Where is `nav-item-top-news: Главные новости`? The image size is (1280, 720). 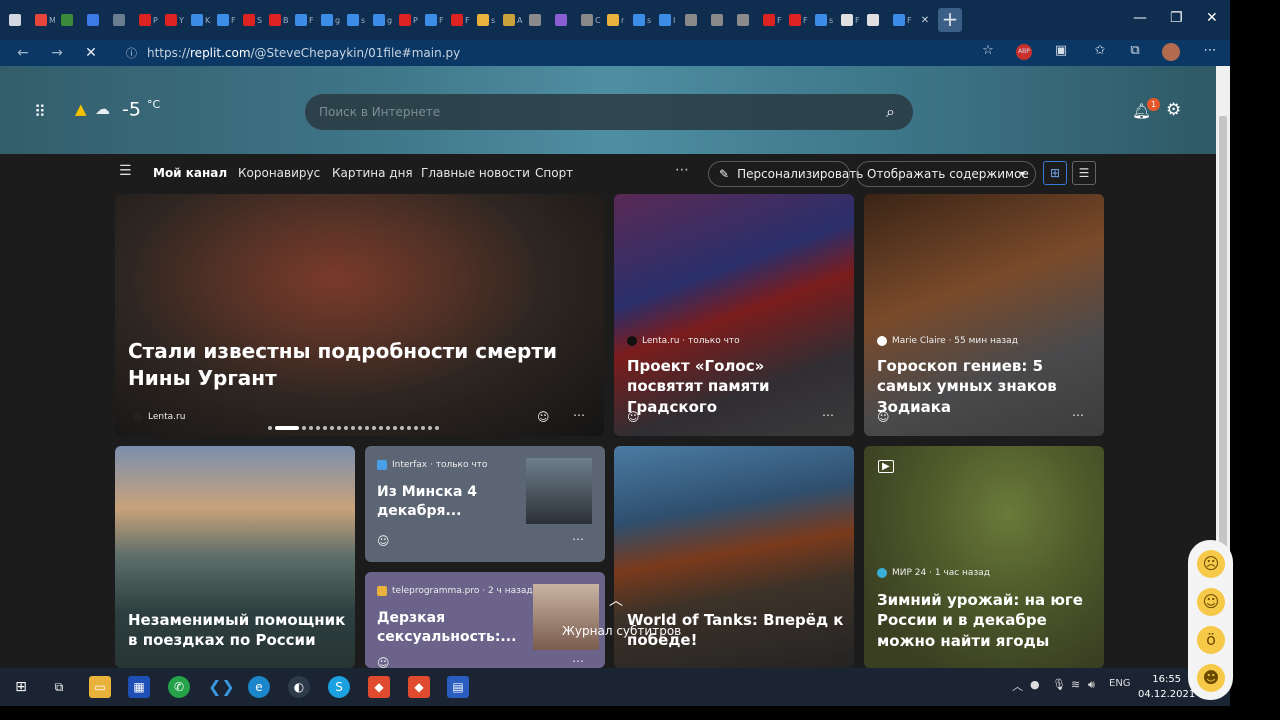
nav-item-top-news: Главные новости is located at coordinates (475, 173).